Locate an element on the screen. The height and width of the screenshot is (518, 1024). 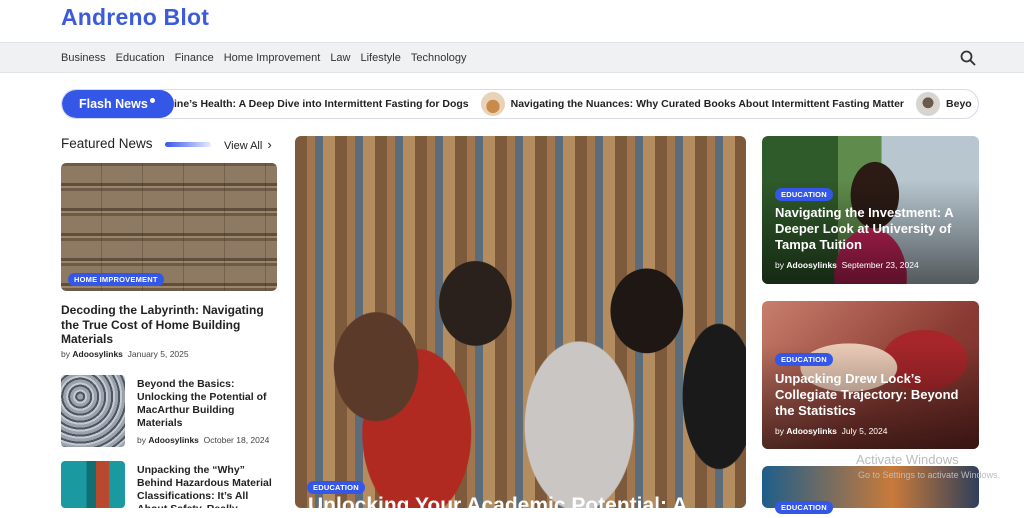
category-badge: HOME IMPROVEMENT is located at coordinates (116, 279).